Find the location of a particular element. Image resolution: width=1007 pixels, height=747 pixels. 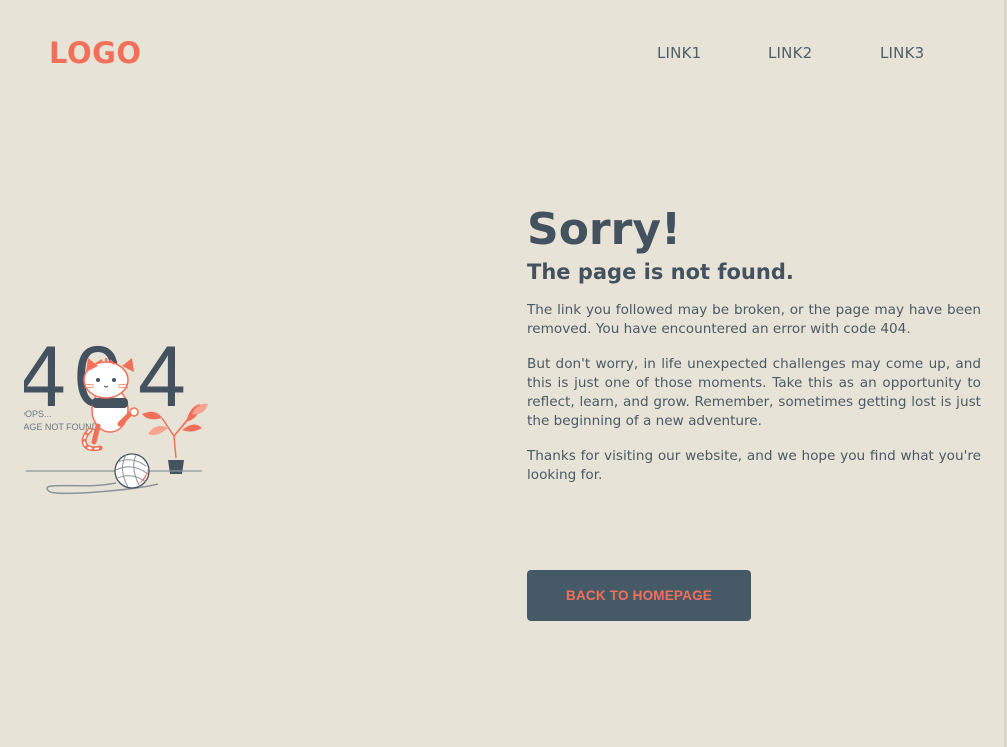

yarn-ball-icon is located at coordinates (102, 474).